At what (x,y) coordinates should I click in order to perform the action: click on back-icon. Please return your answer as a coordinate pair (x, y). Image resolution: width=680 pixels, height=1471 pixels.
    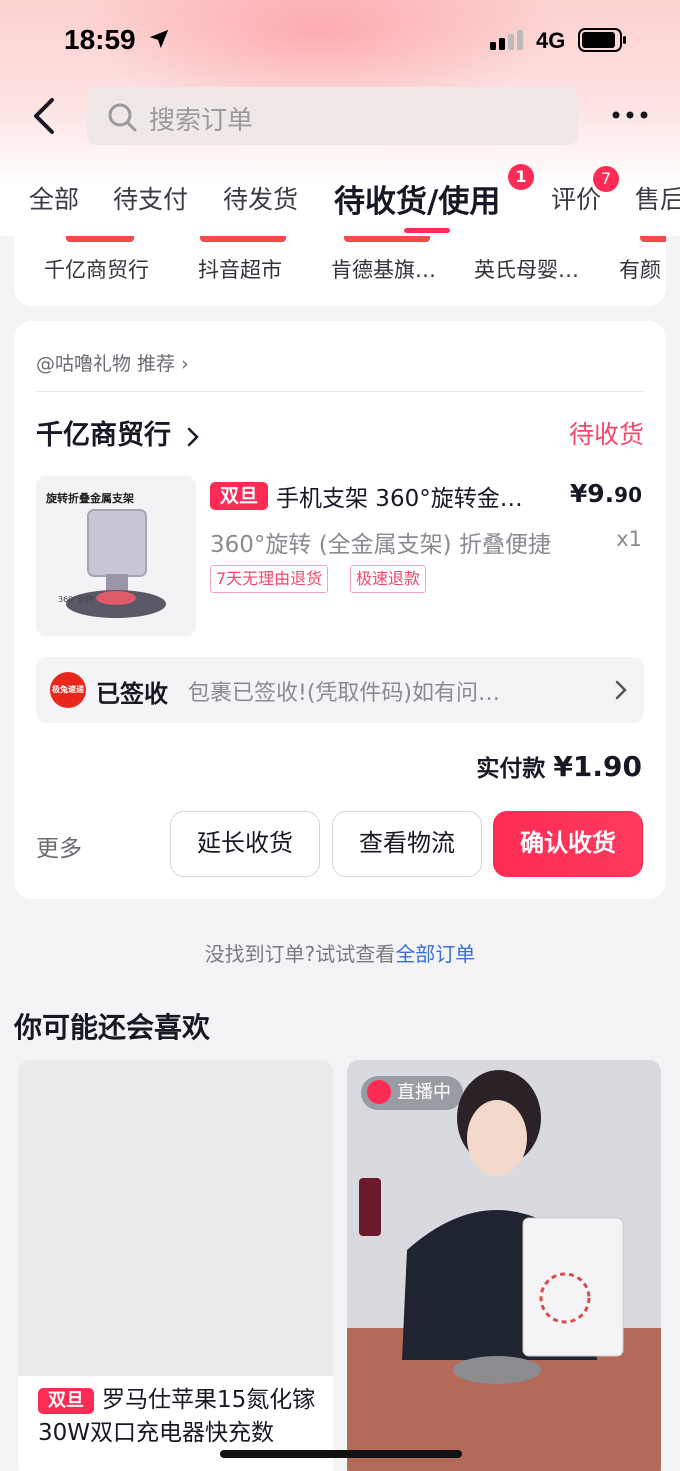
    Looking at the image, I should click on (46, 116).